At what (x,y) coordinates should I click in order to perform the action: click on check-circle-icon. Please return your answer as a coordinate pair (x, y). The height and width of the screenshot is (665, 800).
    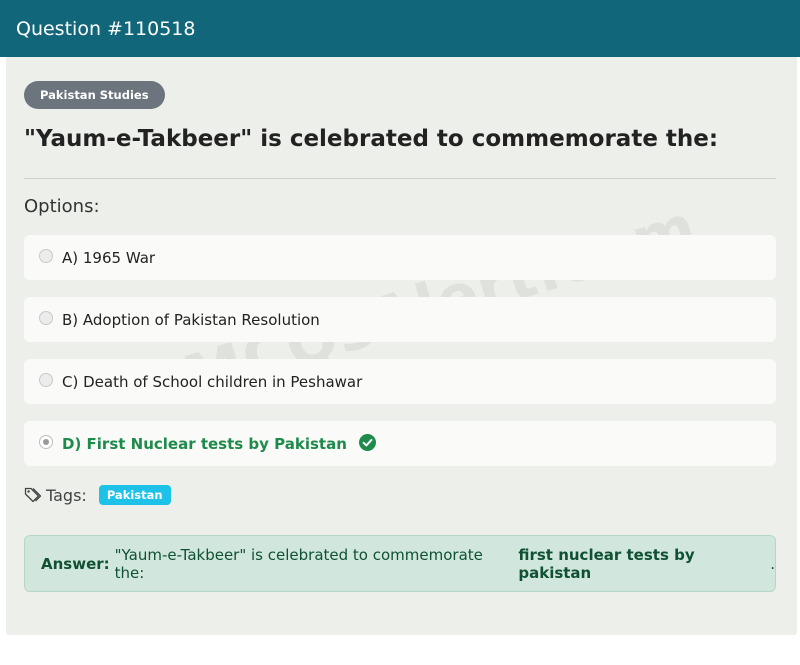
    Looking at the image, I should click on (367, 442).